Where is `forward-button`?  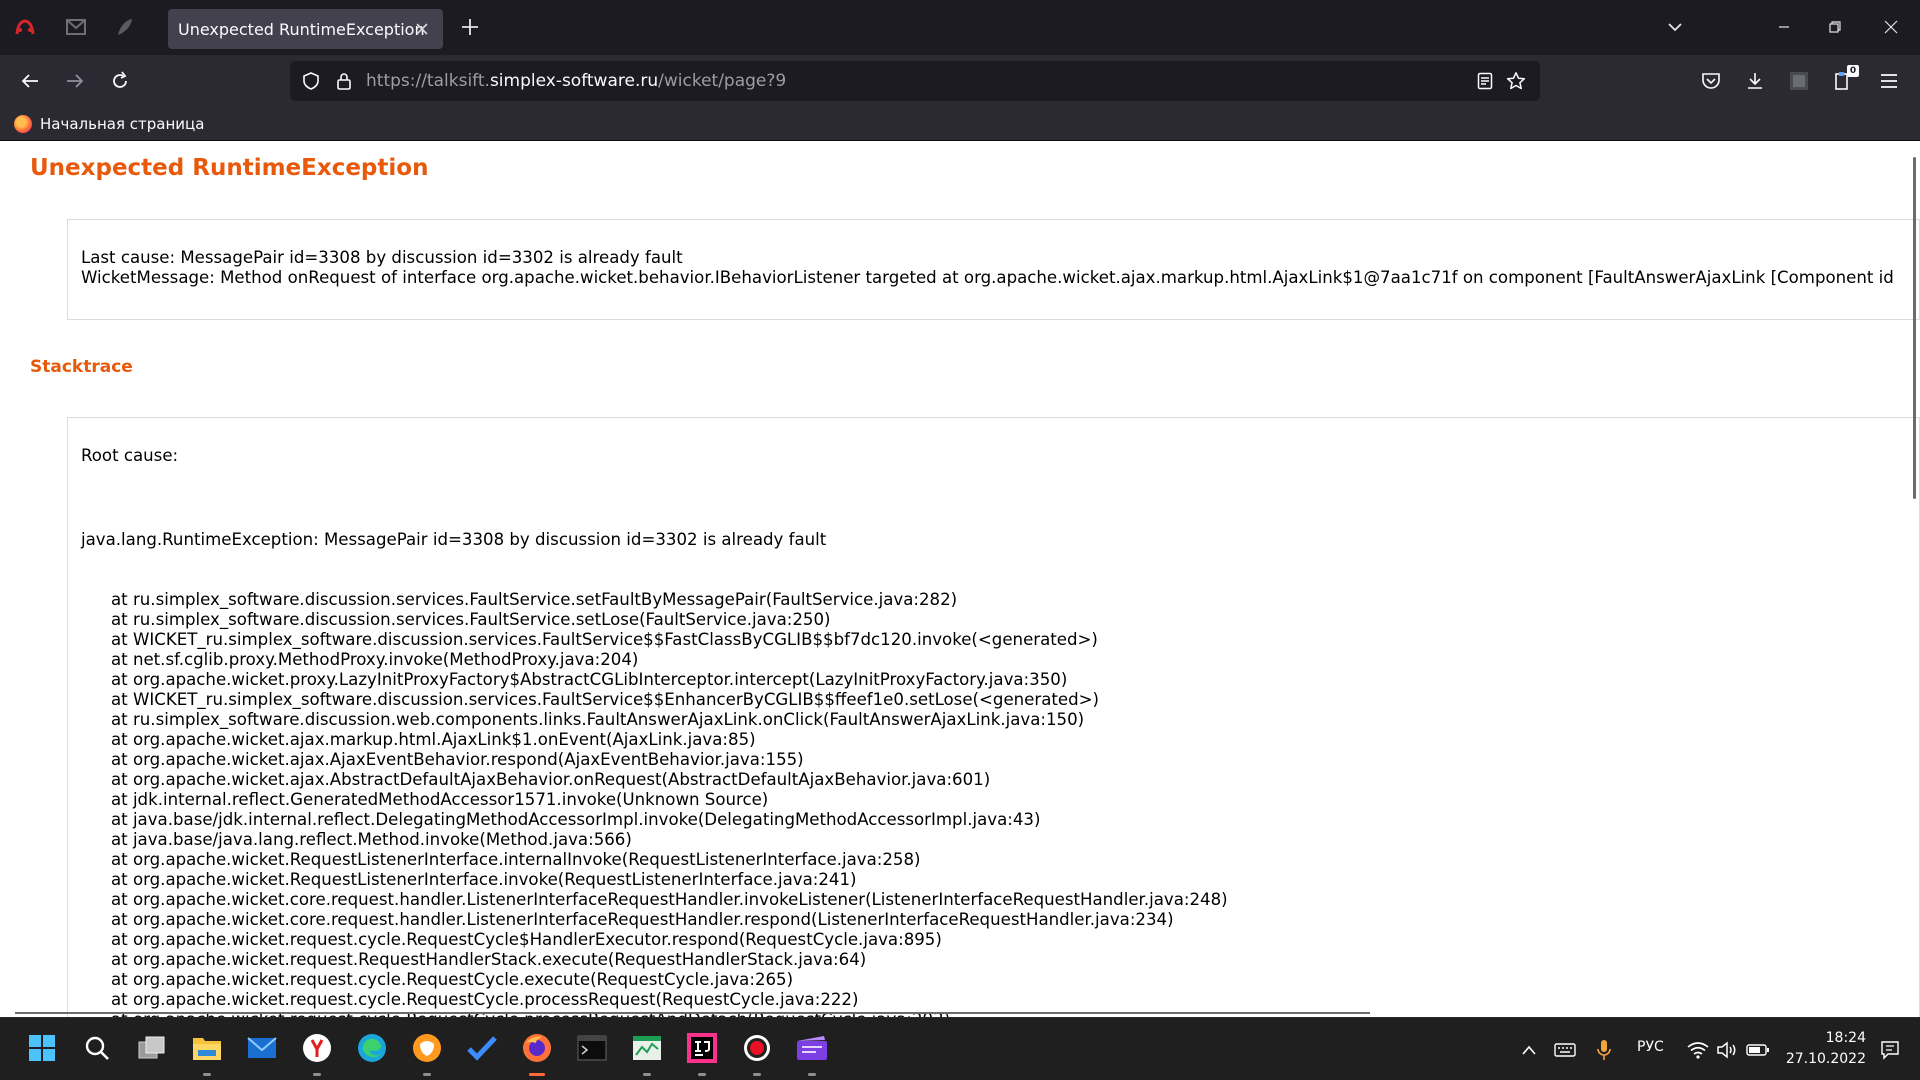 forward-button is located at coordinates (75, 81).